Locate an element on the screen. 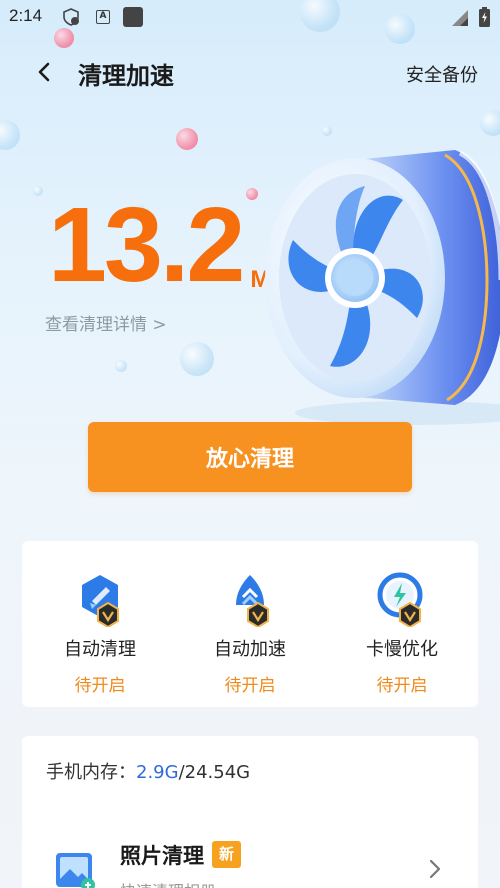  shield-badge-icon is located at coordinates (71, 17).